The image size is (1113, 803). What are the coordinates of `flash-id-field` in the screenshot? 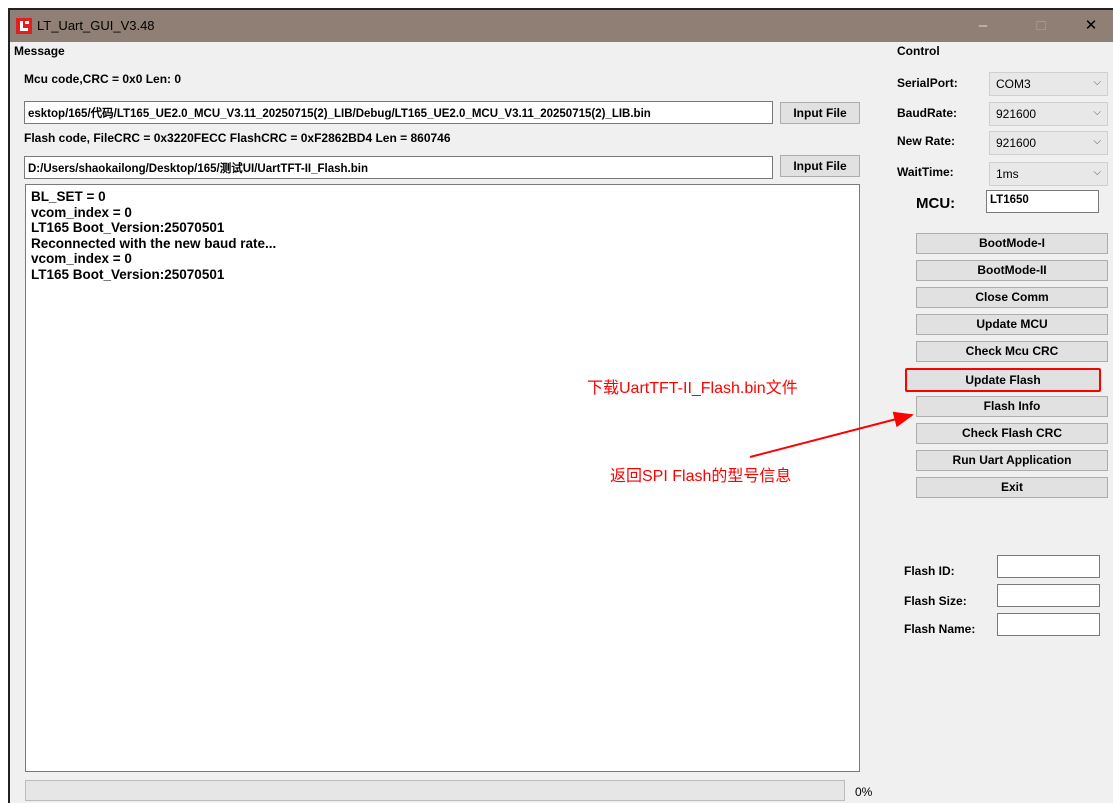 It's located at (1048, 566).